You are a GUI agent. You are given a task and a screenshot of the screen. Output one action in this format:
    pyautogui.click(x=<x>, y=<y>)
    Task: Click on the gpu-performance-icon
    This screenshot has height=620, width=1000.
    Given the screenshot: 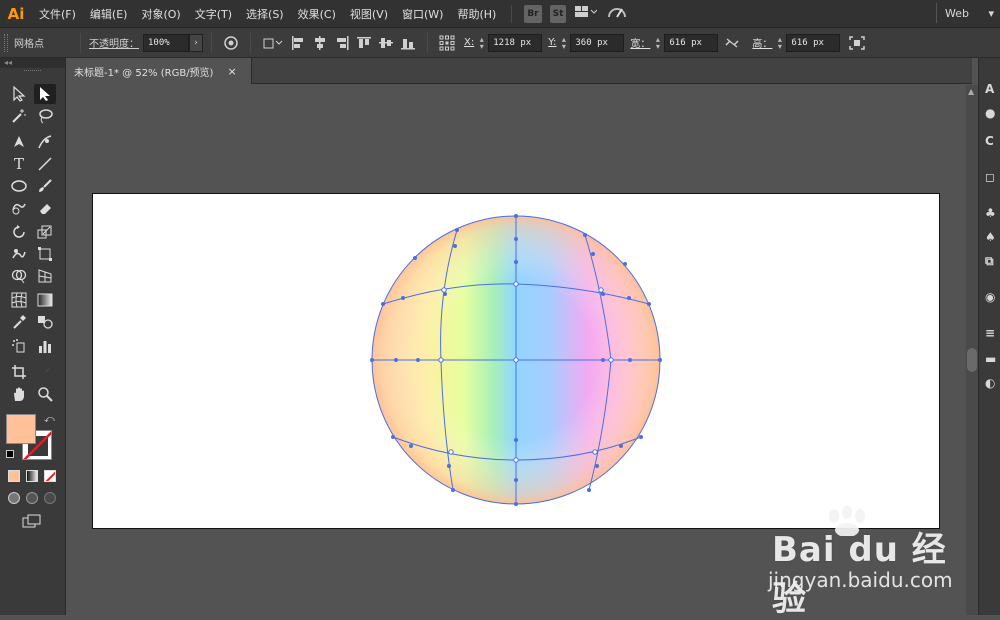 What is the action you would take?
    pyautogui.click(x=617, y=13)
    